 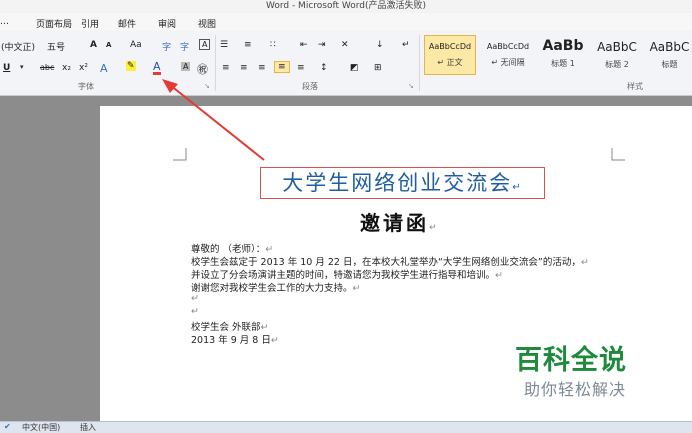 What do you see at coordinates (575, 389) in the screenshot?
I see `watermark-subtitle: 助你轻松解决` at bounding box center [575, 389].